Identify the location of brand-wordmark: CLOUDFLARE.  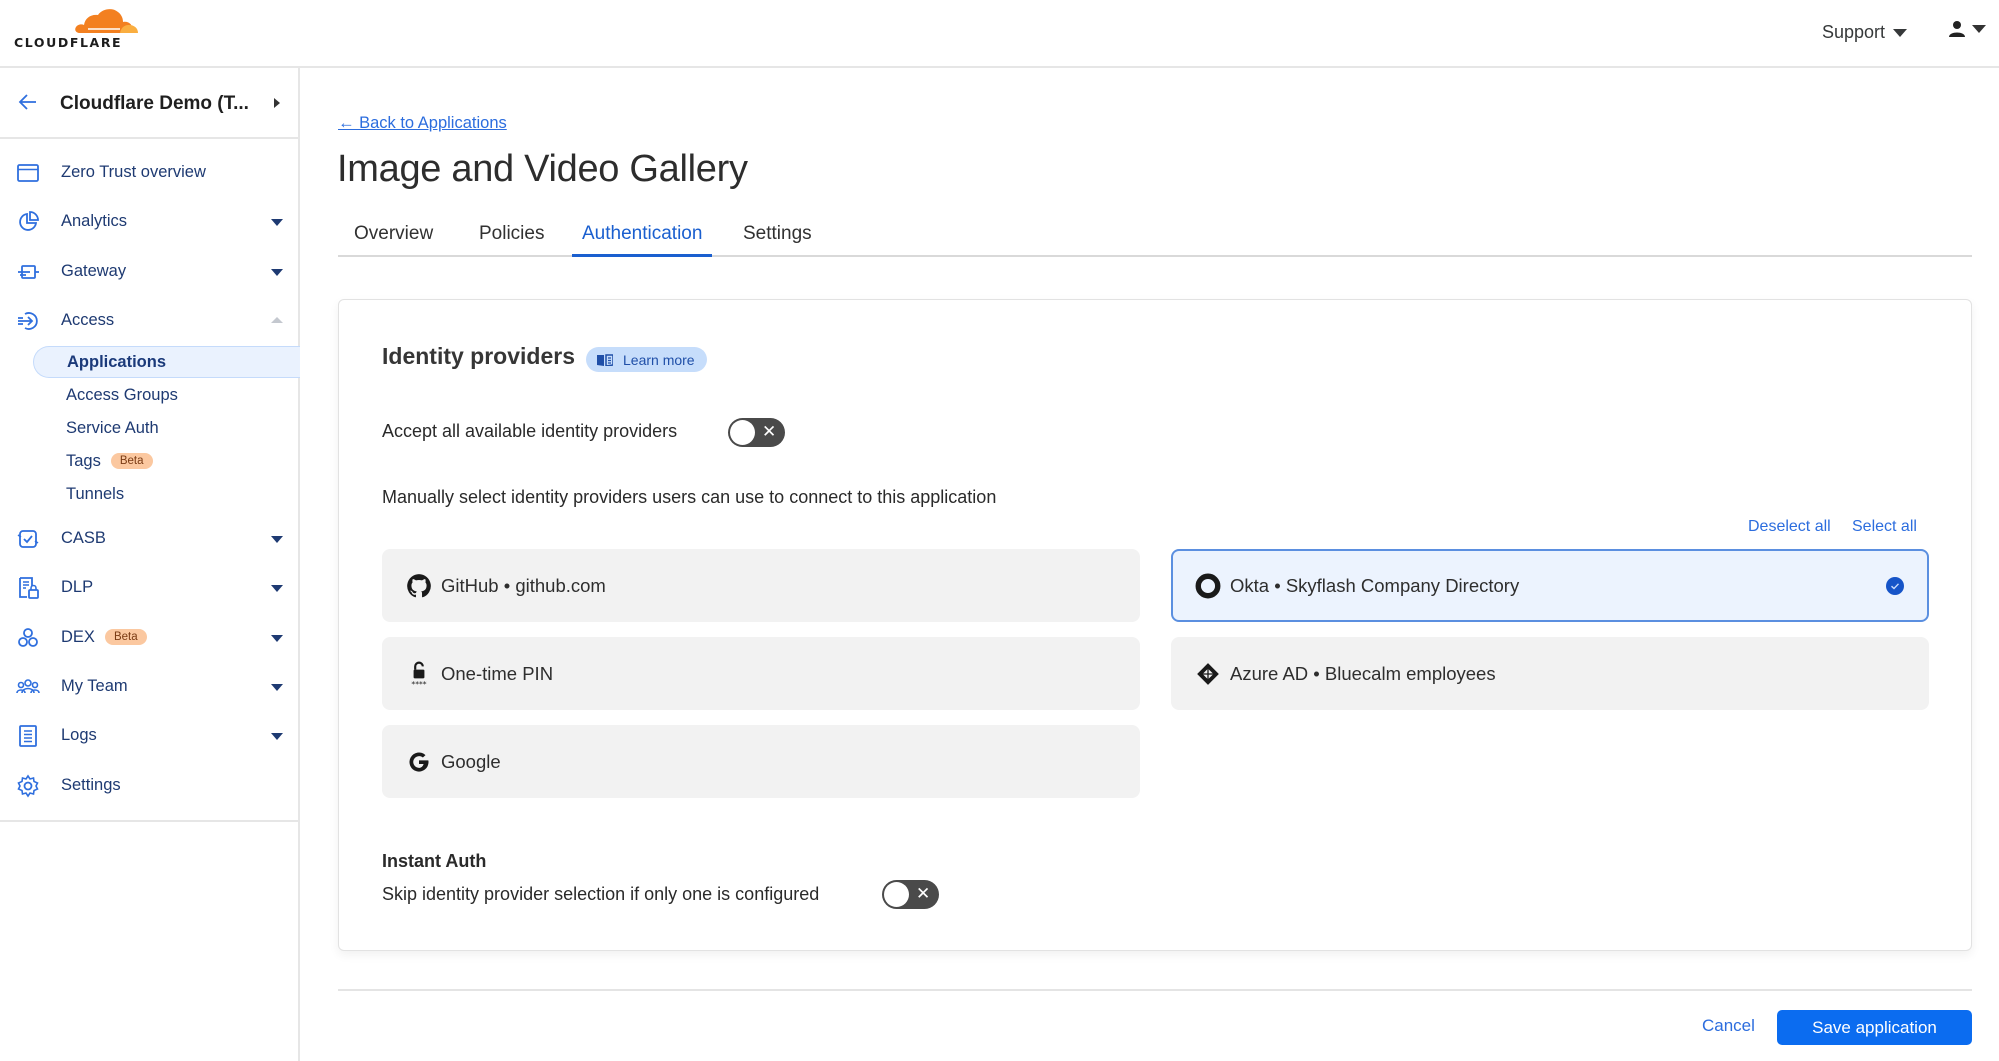
(68, 42).